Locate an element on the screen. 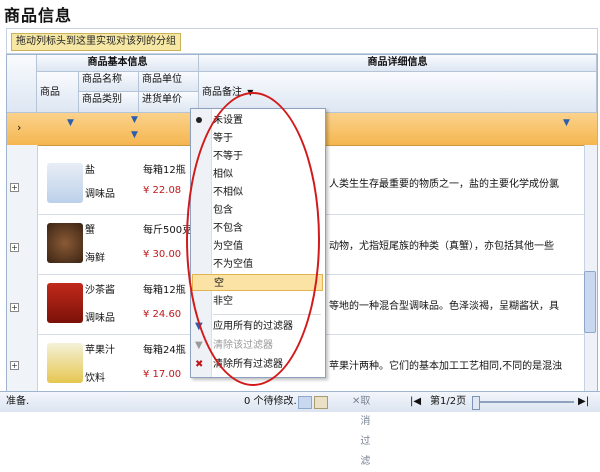  menu-item-like: 相似 is located at coordinates (267, 174).